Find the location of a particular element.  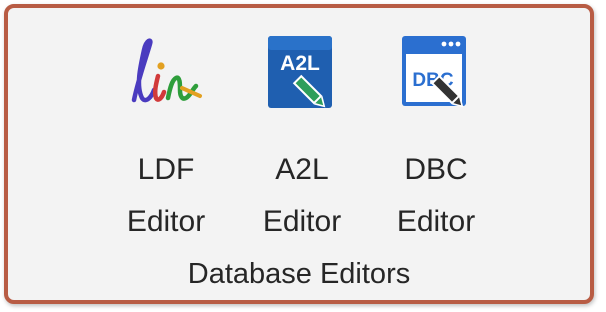

a2l-line1: A2L is located at coordinates (302, 169).